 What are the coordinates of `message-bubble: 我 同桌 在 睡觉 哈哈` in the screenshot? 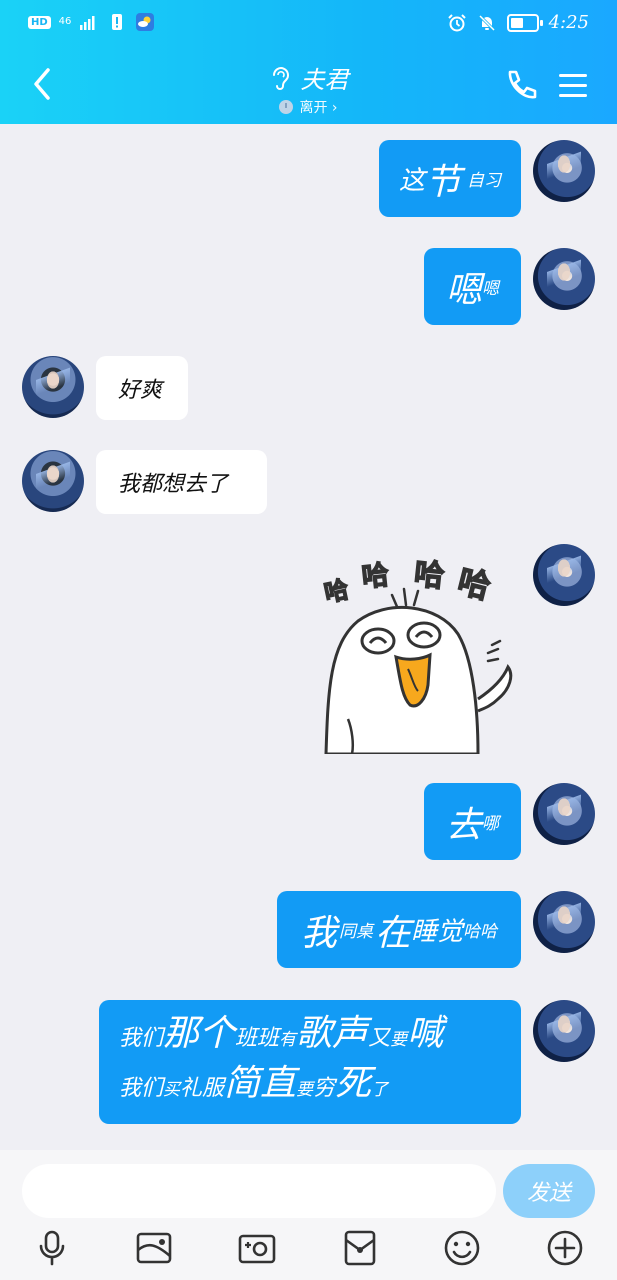 It's located at (399, 929).